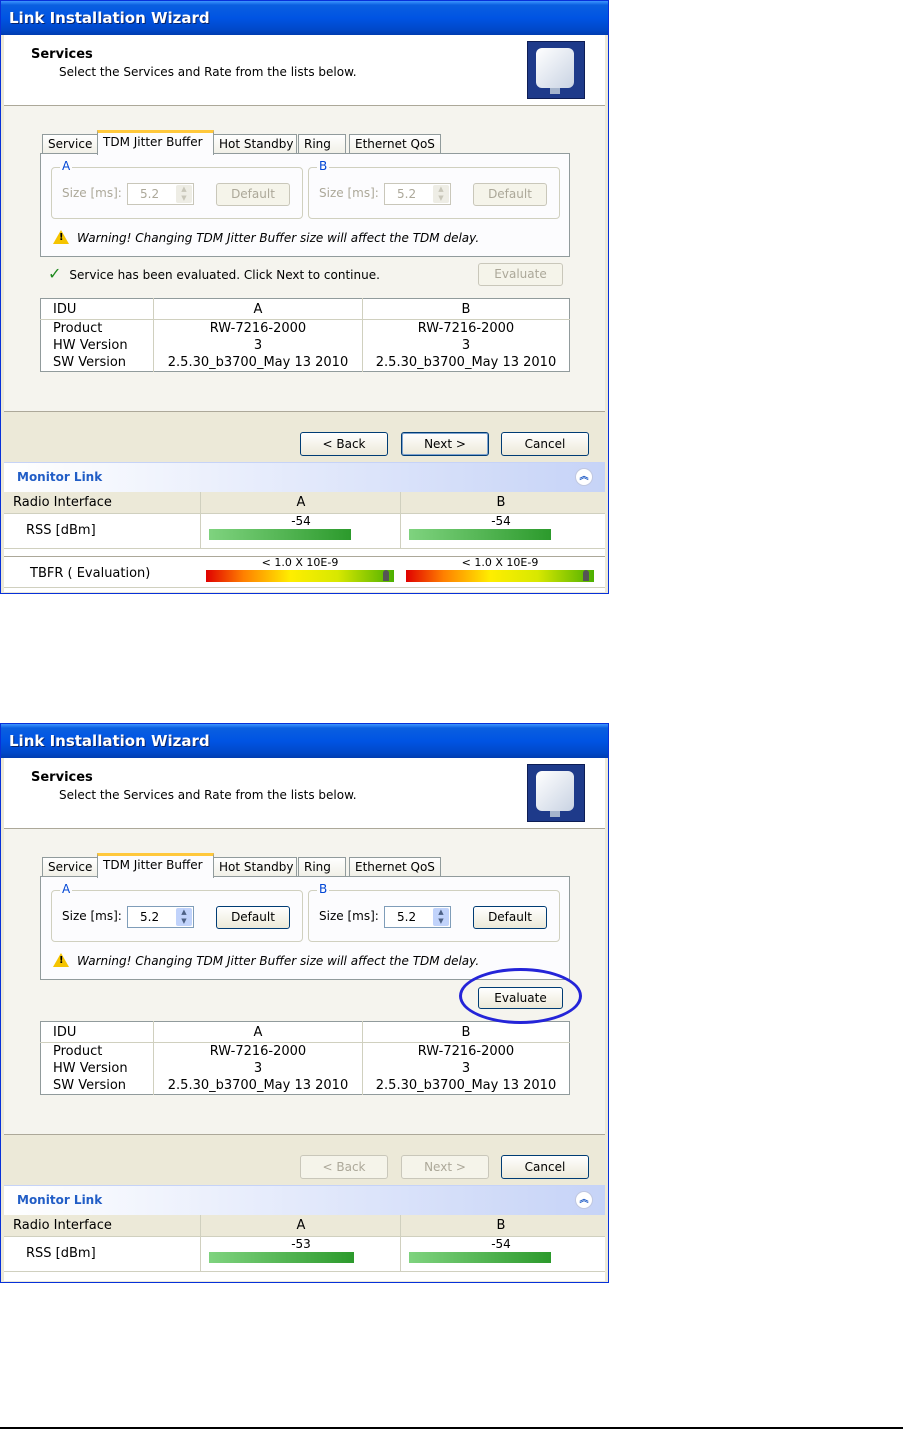 Image resolution: width=903 pixels, height=1445 pixels. I want to click on monitor-table: Radio Interface A B RSS [dBm] -53 -54, so click(304, 1248).